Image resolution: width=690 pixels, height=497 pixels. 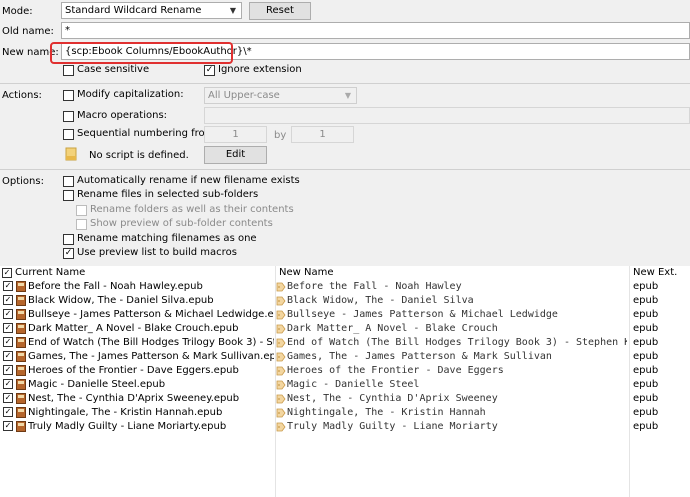 I want to click on sequential-by-field: 1, so click(x=322, y=134).